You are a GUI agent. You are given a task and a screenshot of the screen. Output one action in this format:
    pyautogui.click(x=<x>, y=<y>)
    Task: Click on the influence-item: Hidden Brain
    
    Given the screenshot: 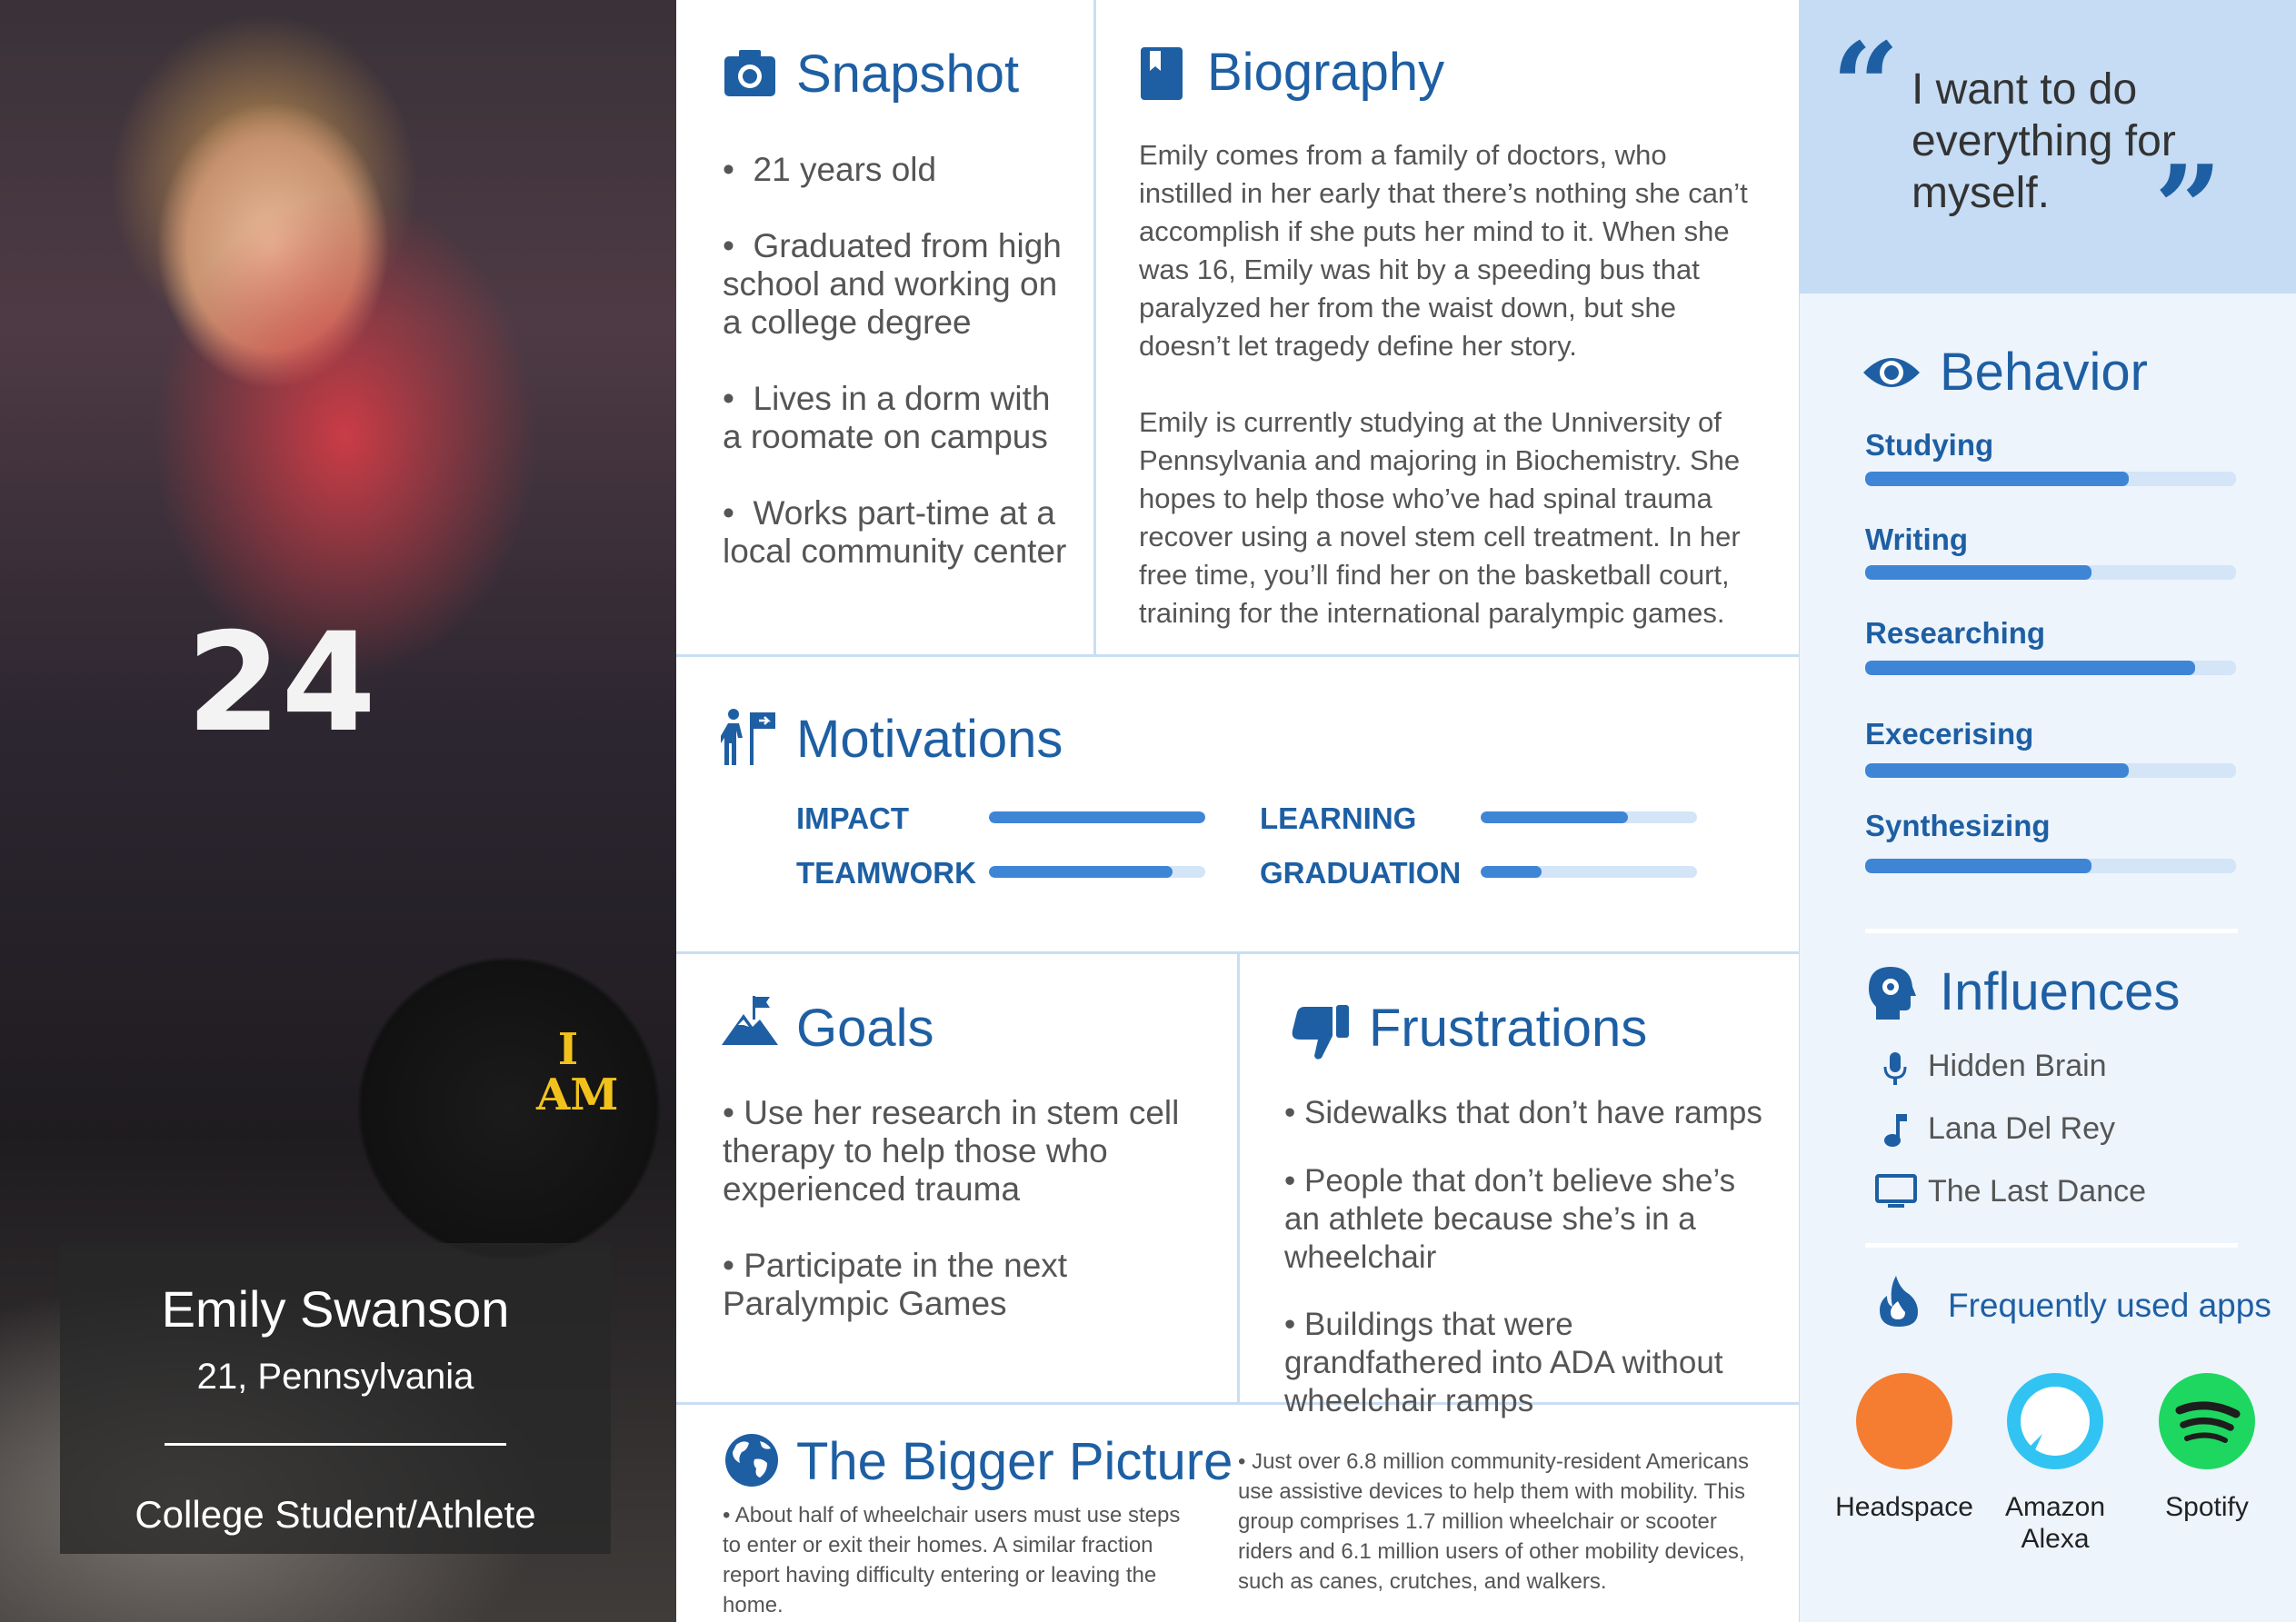 What is the action you would take?
    pyautogui.click(x=2017, y=1066)
    